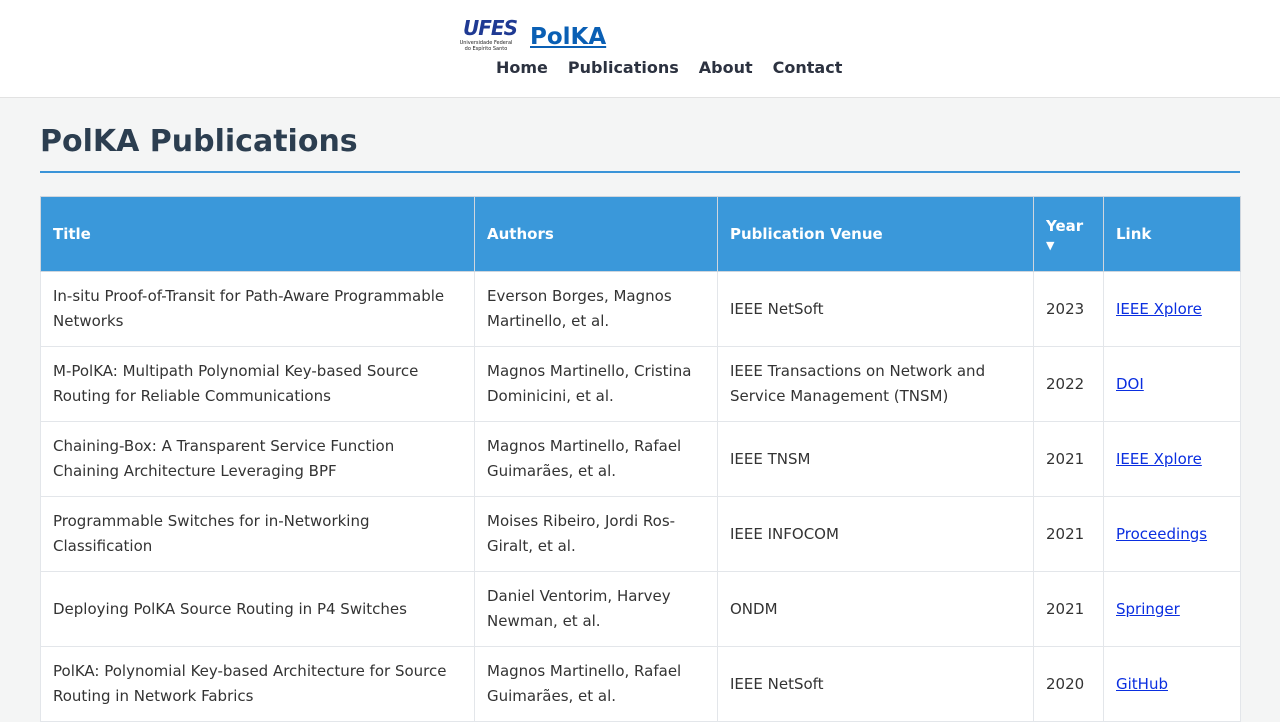  I want to click on nav-contact: Contact, so click(808, 67).